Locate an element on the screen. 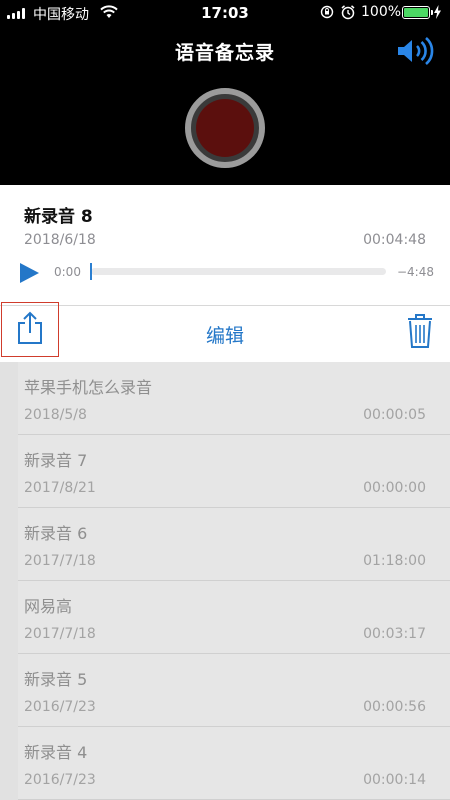 This screenshot has height=800, width=450. orientation-lock-icon is located at coordinates (327, 12).